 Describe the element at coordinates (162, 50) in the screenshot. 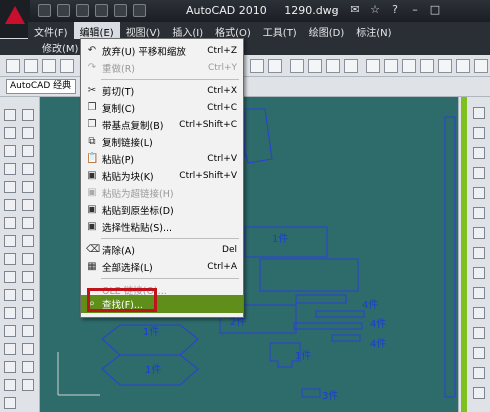

I see `menu-item-undo: ↶ 放弃(U) 平移和缩放 Ctrl+Z` at that location.